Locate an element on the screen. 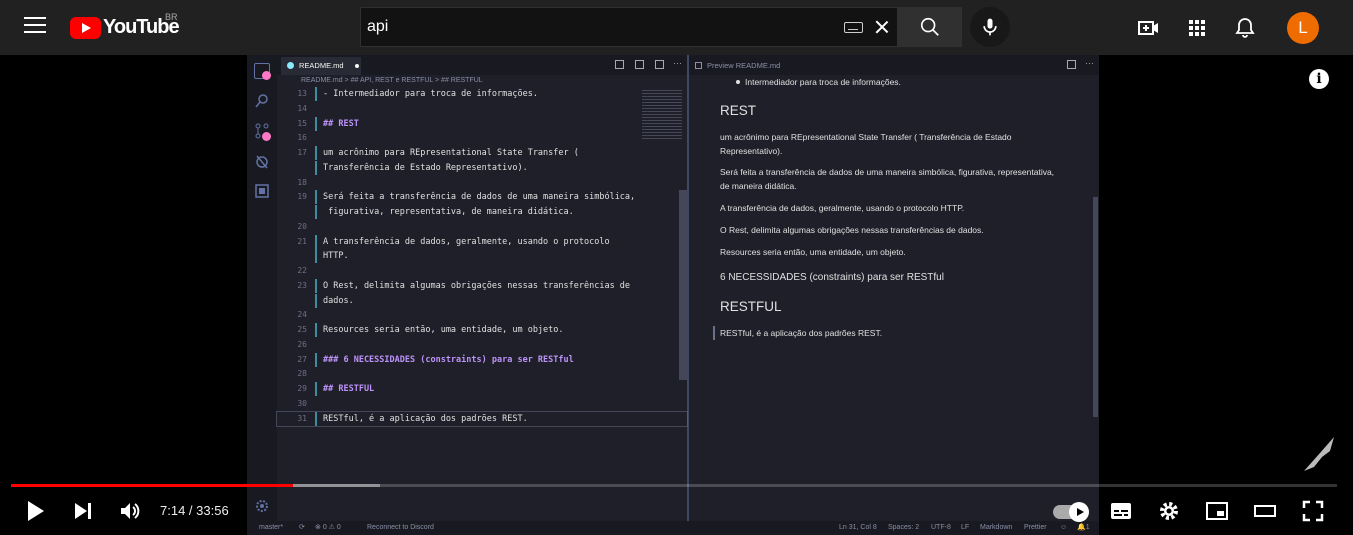  explorer-badge is located at coordinates (266, 75).